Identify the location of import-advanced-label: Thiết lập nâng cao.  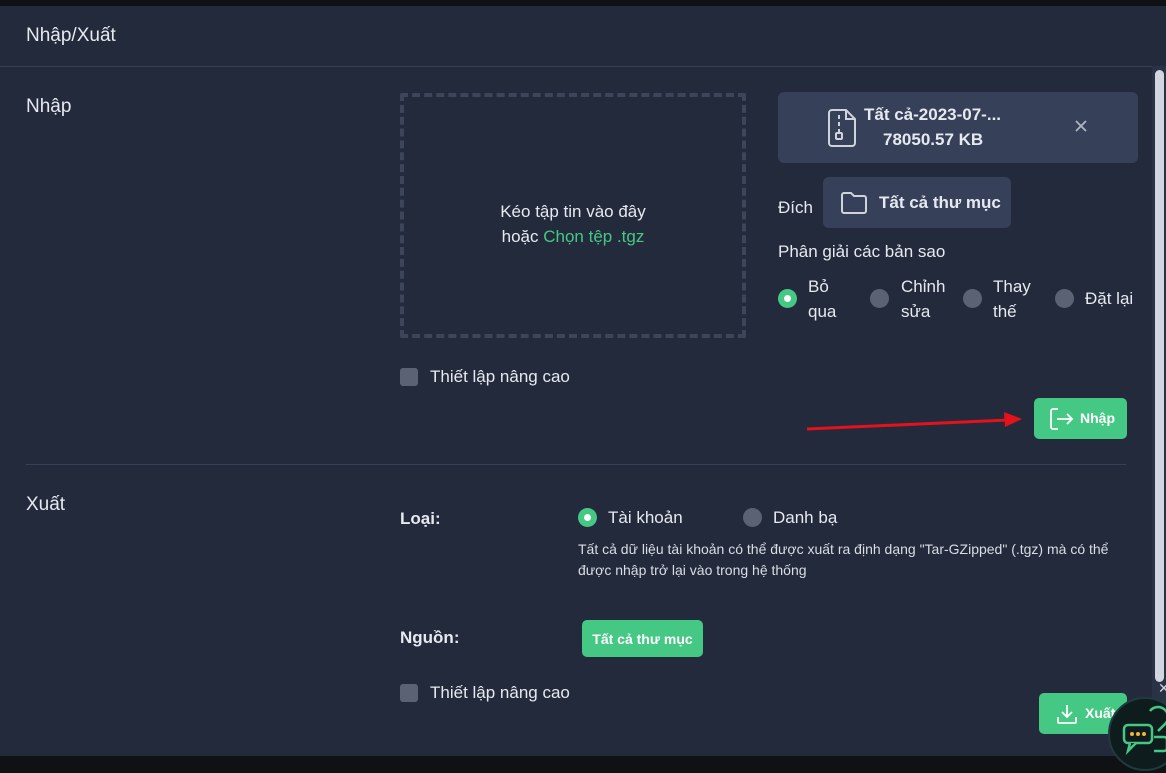
(500, 376).